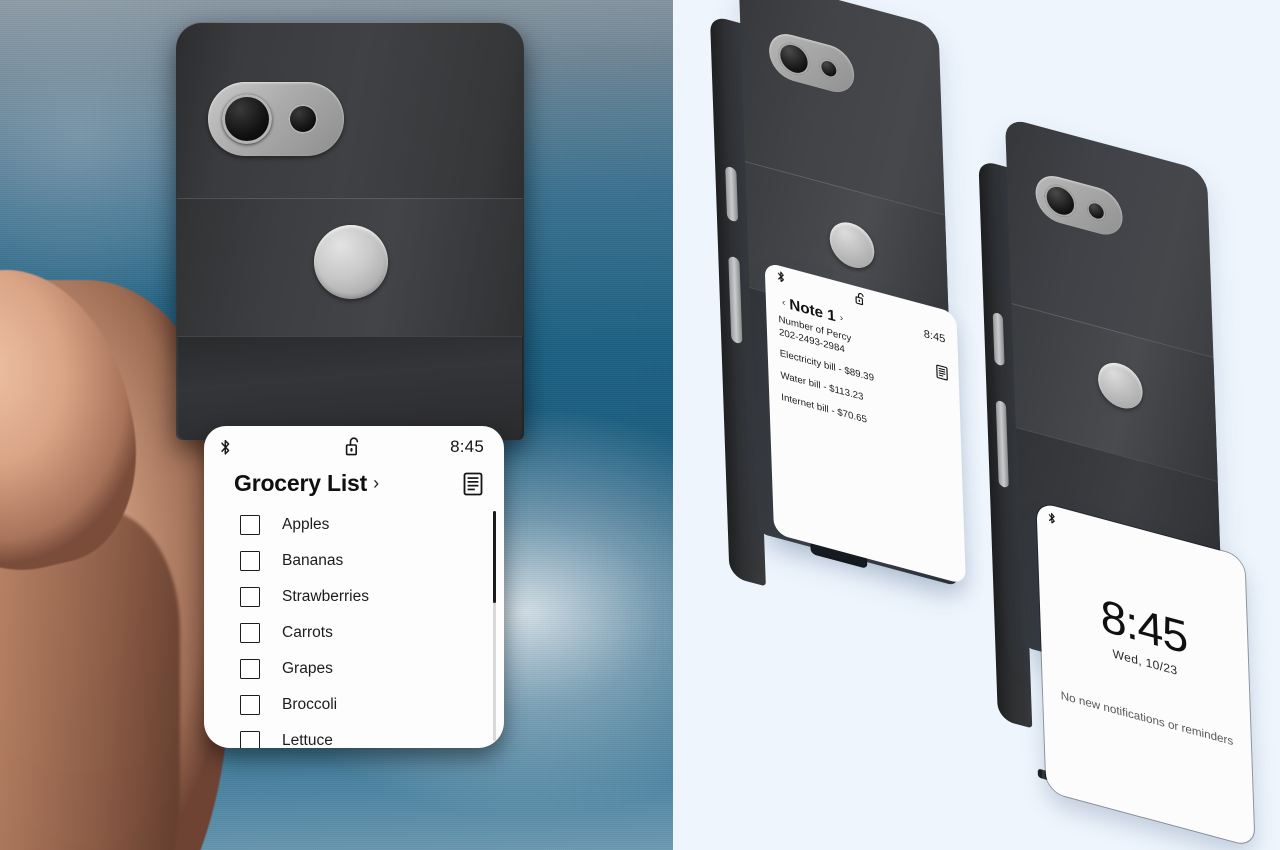 The image size is (1280, 850). Describe the element at coordinates (307, 668) in the screenshot. I see `list-item-label: Grapes` at that location.